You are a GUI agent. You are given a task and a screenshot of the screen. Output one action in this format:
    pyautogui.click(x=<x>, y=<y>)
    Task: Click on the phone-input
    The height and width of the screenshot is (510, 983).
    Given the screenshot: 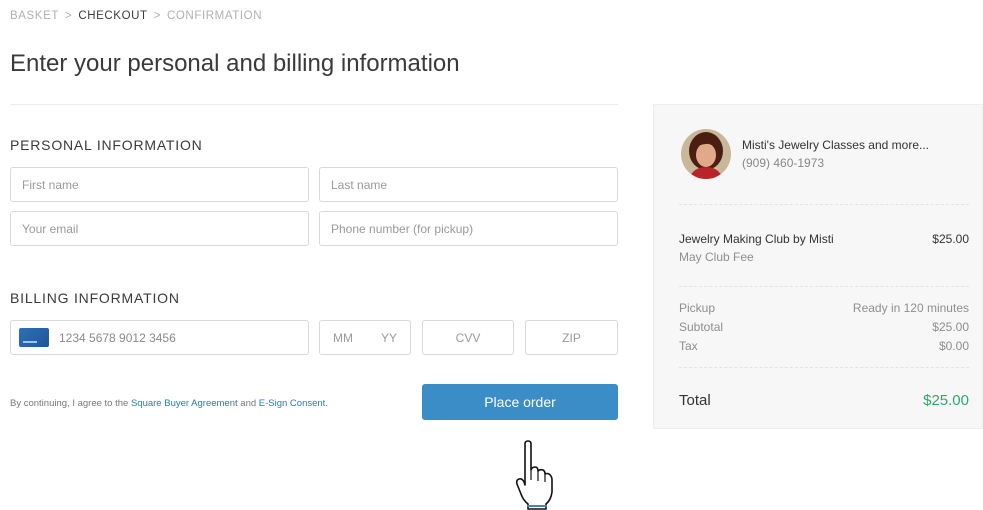 What is the action you would take?
    pyautogui.click(x=468, y=228)
    